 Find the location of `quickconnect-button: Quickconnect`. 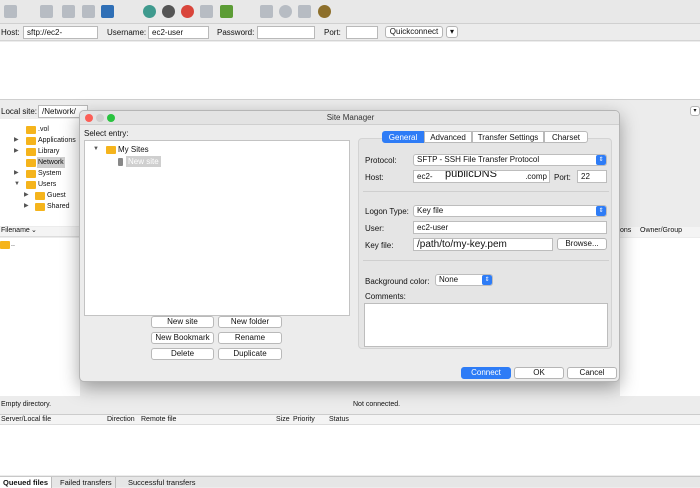

quickconnect-button: Quickconnect is located at coordinates (414, 32).